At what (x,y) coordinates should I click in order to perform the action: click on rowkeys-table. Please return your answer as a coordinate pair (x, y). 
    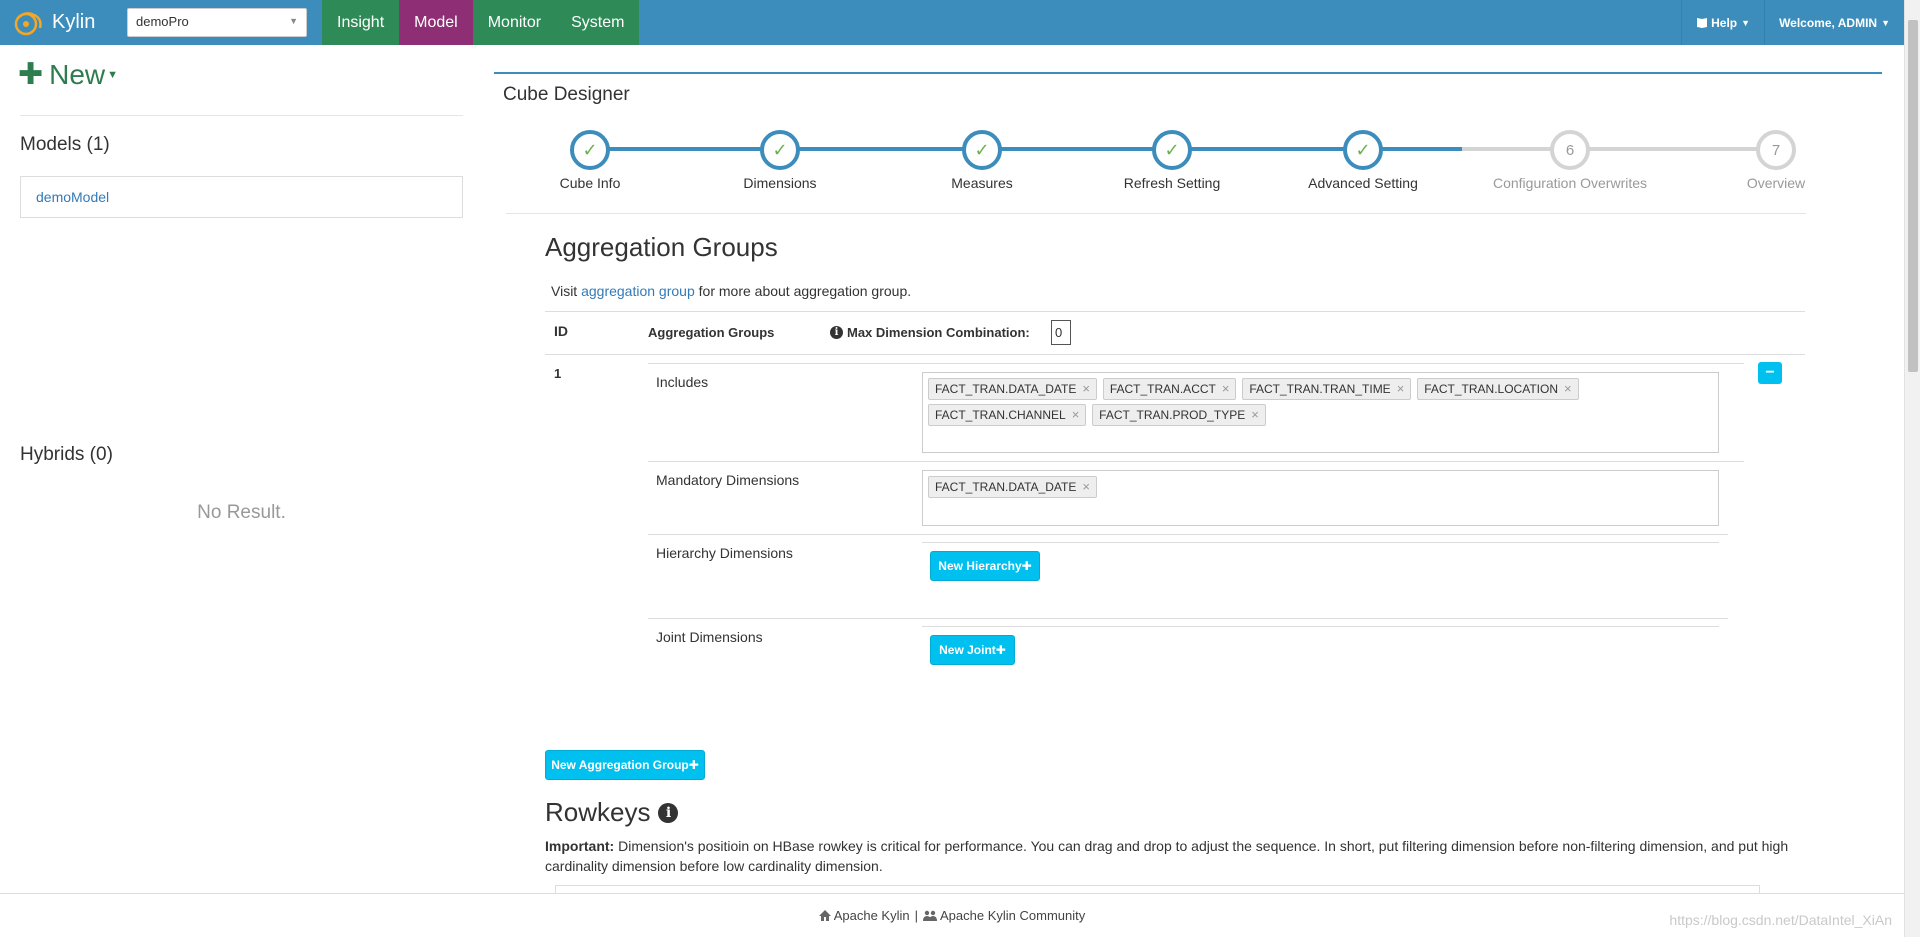
    Looking at the image, I should click on (1157, 889).